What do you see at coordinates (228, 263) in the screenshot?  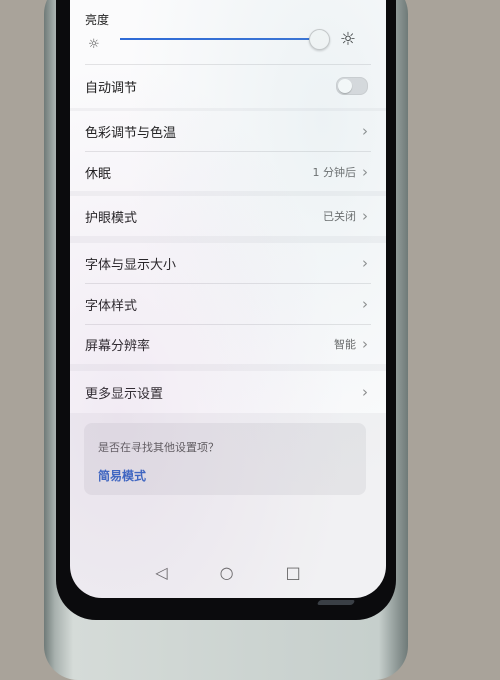 I see `font-display-size-row: 字体与显示大小 ›` at bounding box center [228, 263].